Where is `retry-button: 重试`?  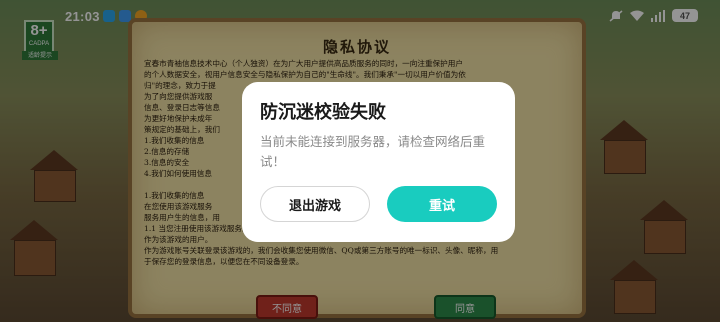
retry-button: 重试 is located at coordinates (442, 204).